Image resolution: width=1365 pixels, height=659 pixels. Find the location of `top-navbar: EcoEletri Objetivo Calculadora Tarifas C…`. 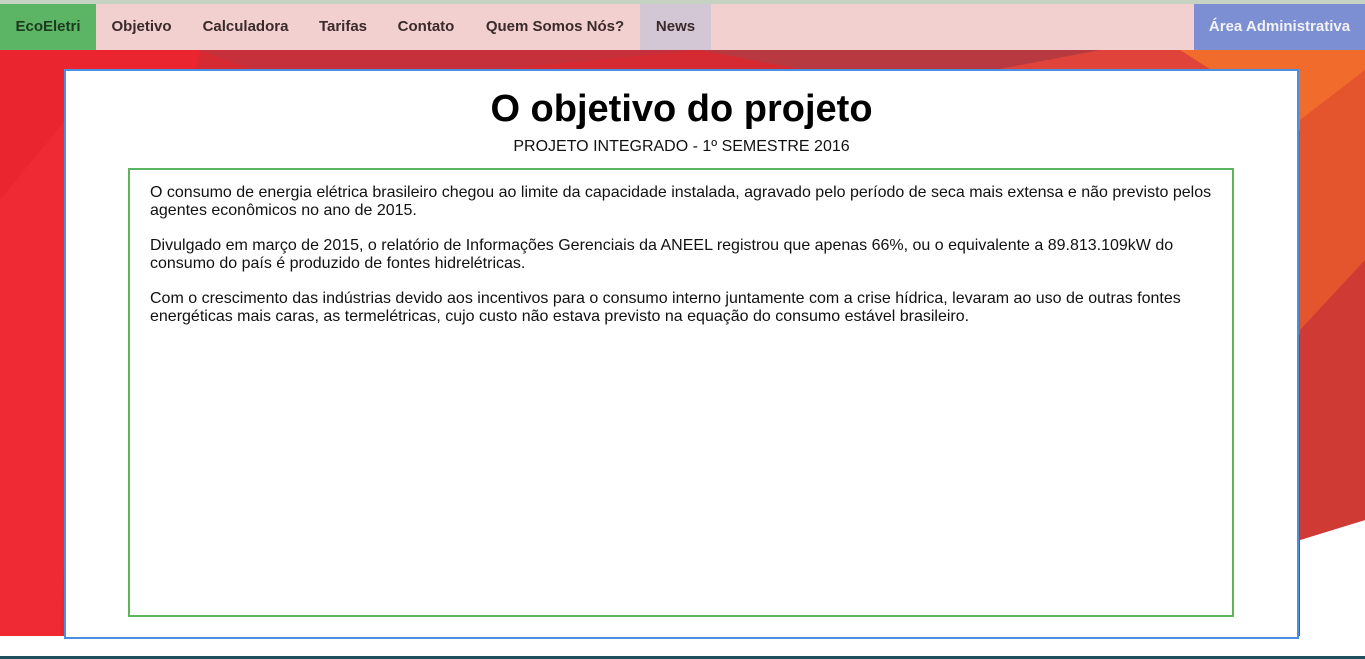

top-navbar: EcoEletri Objetivo Calculadora Tarifas C… is located at coordinates (682, 27).